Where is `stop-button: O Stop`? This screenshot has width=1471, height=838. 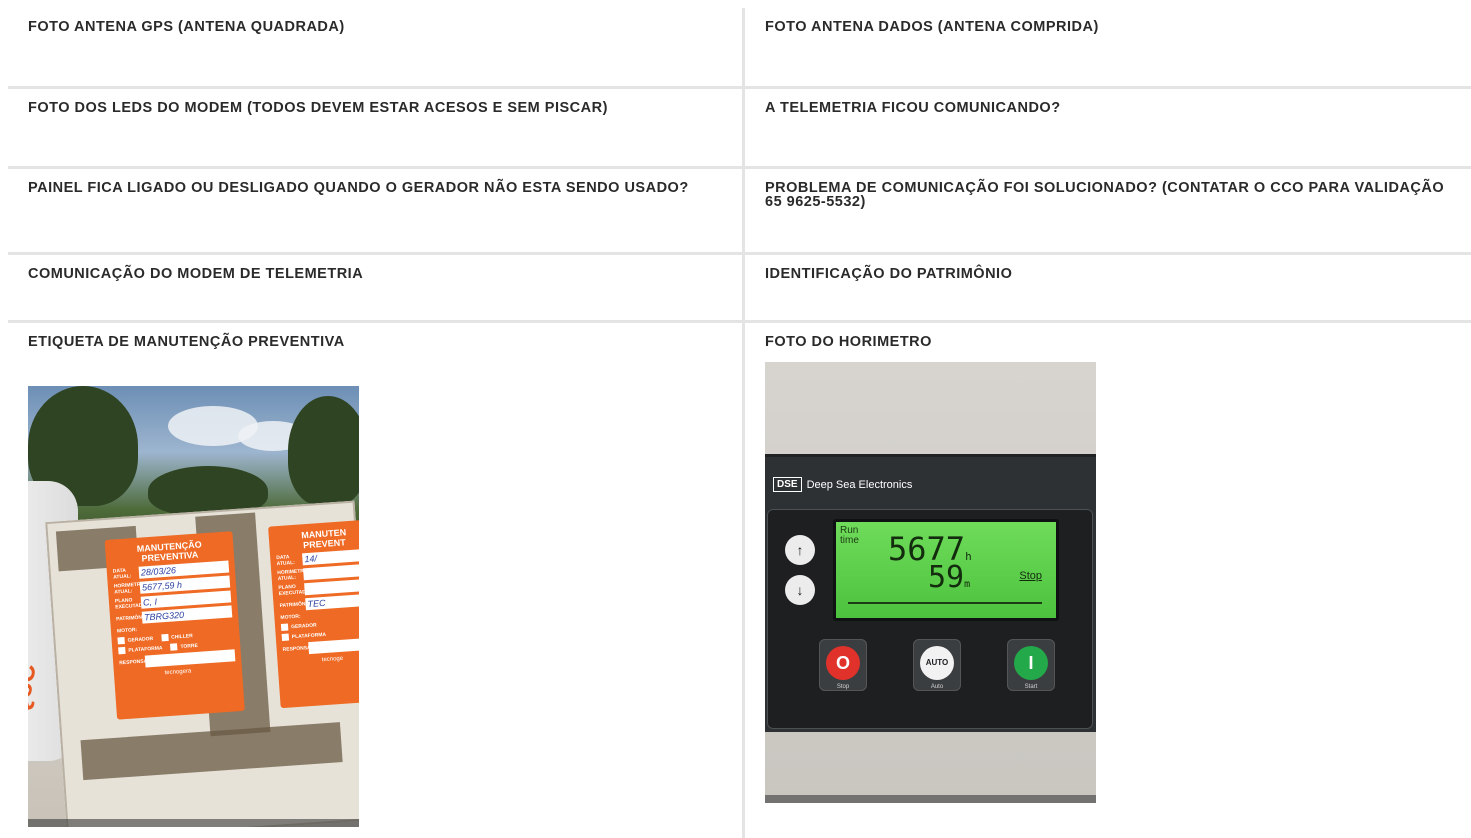
stop-button: O Stop is located at coordinates (843, 665).